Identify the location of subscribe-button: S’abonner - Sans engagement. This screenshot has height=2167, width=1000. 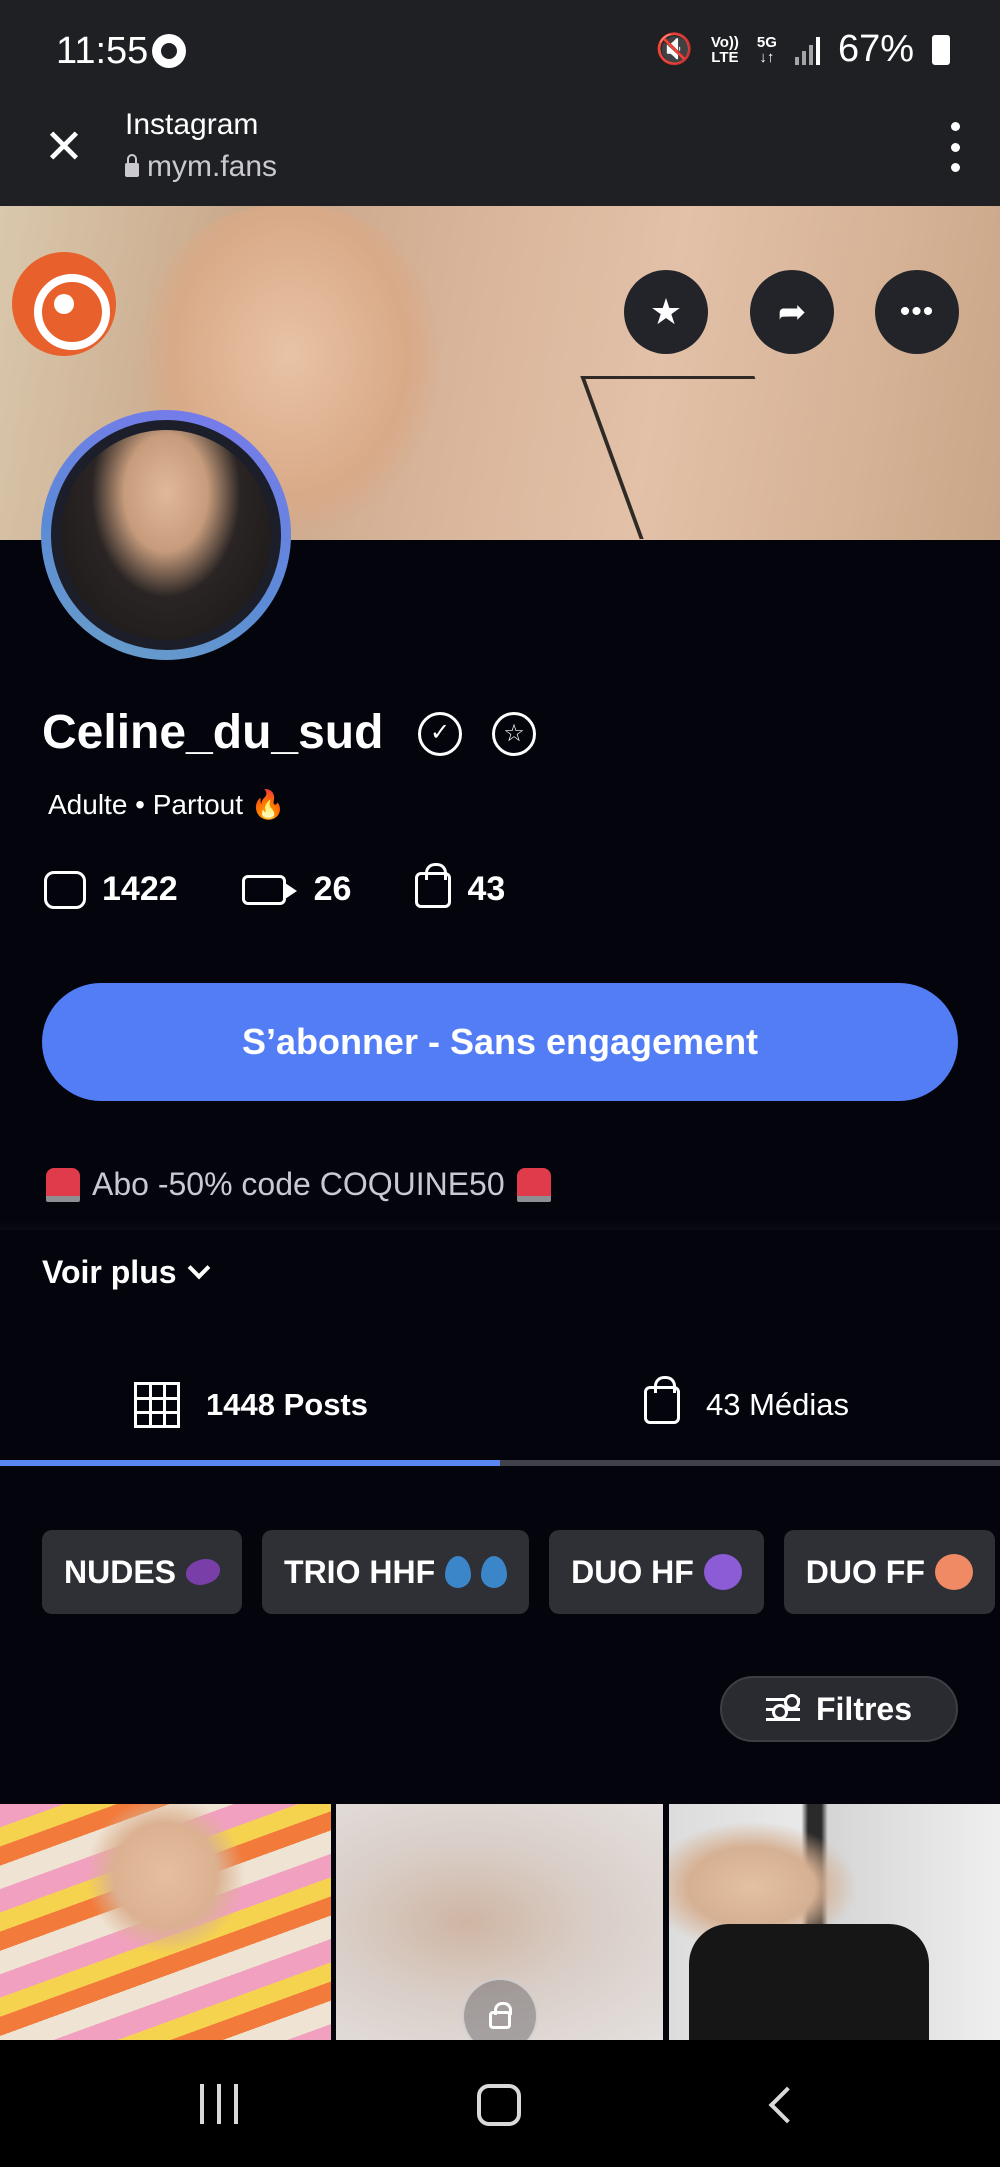
(500, 1042).